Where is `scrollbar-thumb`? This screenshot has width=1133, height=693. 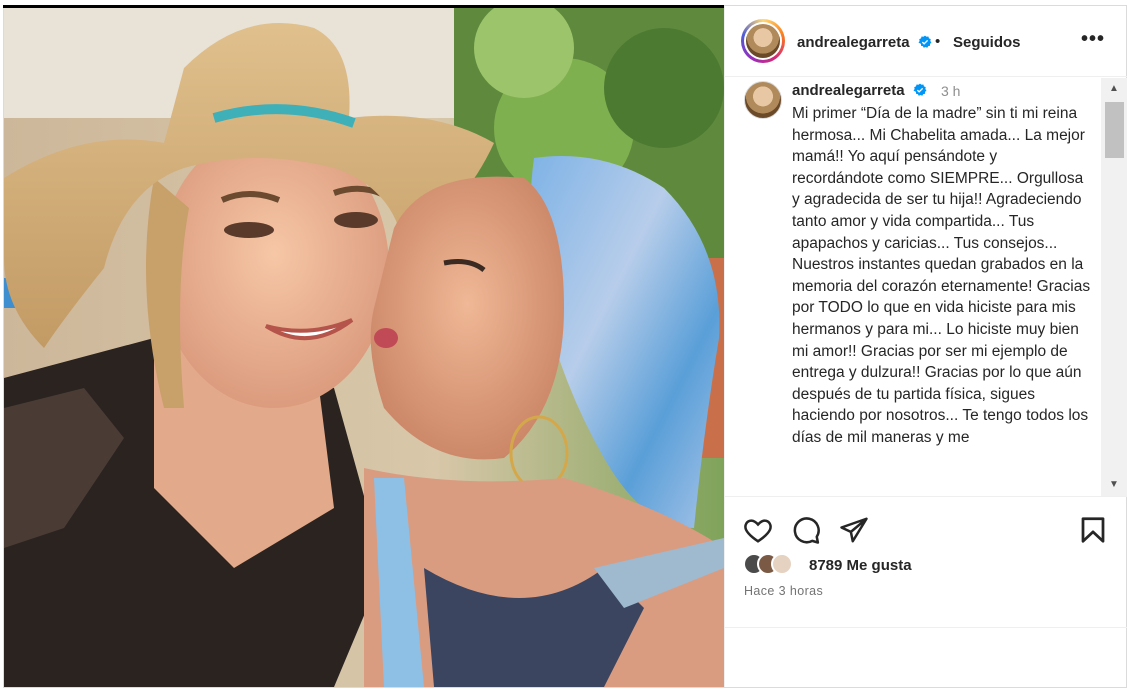 scrollbar-thumb is located at coordinates (1114, 130).